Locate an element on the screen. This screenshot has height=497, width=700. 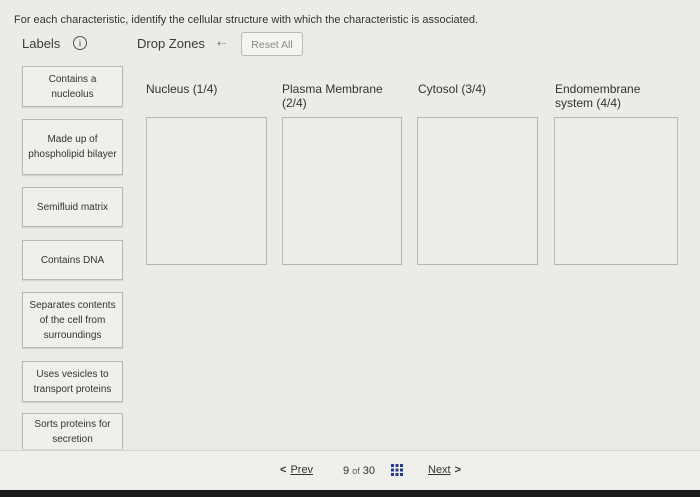
zone-title-nucleus: Nucleus (1/4) is located at coordinates (182, 89).